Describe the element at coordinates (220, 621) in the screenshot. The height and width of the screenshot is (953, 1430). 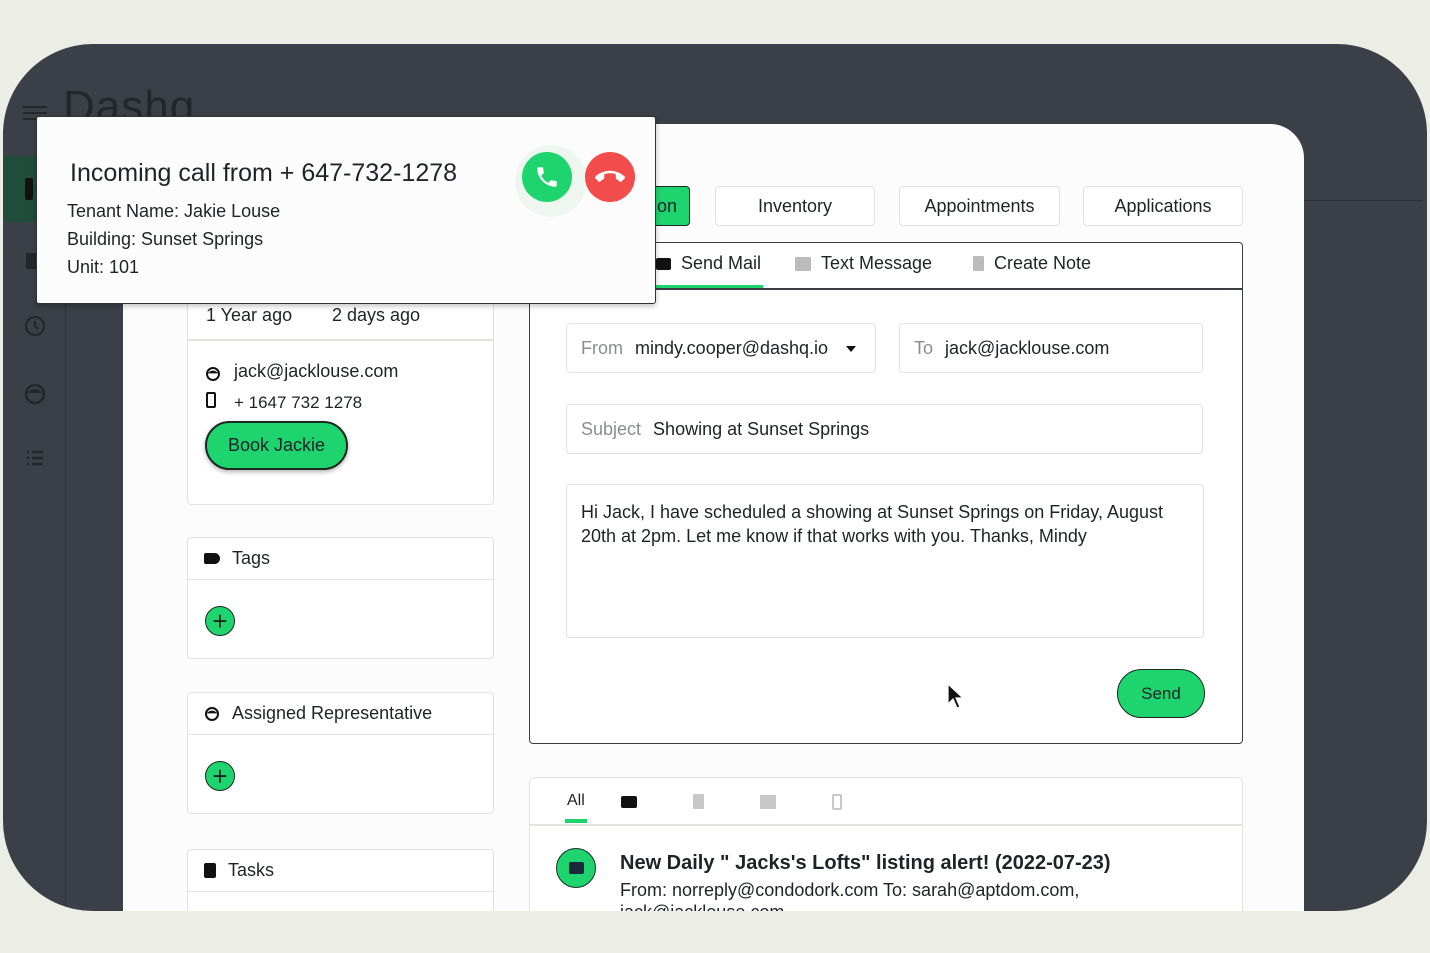
I see `add-tag-button: +` at that location.